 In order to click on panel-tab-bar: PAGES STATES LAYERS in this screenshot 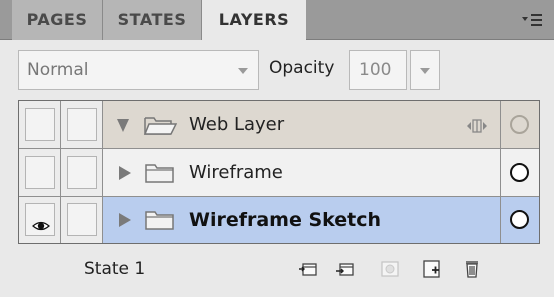, I will do `click(277, 20)`.